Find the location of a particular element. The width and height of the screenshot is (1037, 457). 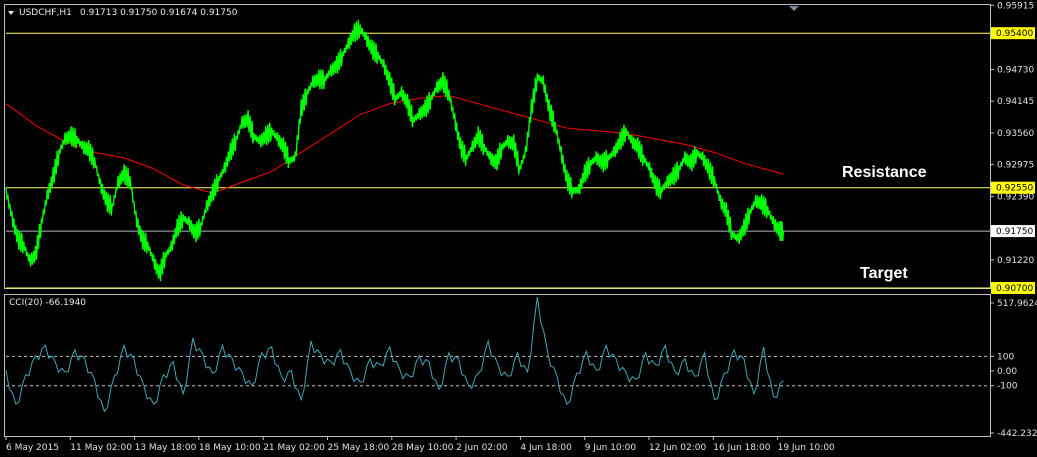

y-tick-label: 0.93560 is located at coordinates (1015, 134).